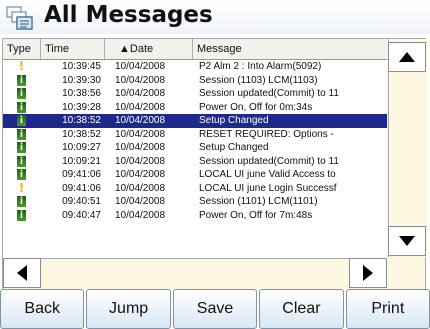  I want to click on column-header-type: Type, so click(22, 49).